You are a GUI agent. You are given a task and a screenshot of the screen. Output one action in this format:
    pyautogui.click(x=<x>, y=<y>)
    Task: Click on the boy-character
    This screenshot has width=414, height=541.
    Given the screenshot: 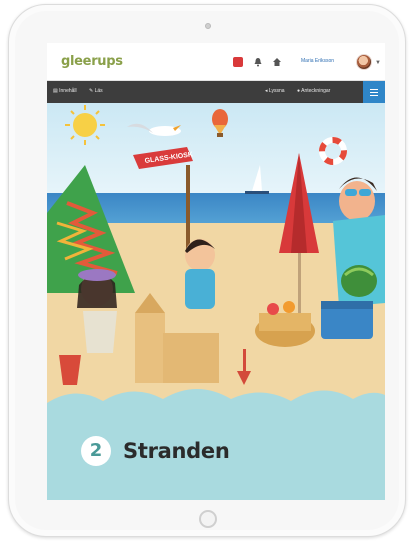 What is the action you would take?
    pyautogui.click(x=194, y=289)
    